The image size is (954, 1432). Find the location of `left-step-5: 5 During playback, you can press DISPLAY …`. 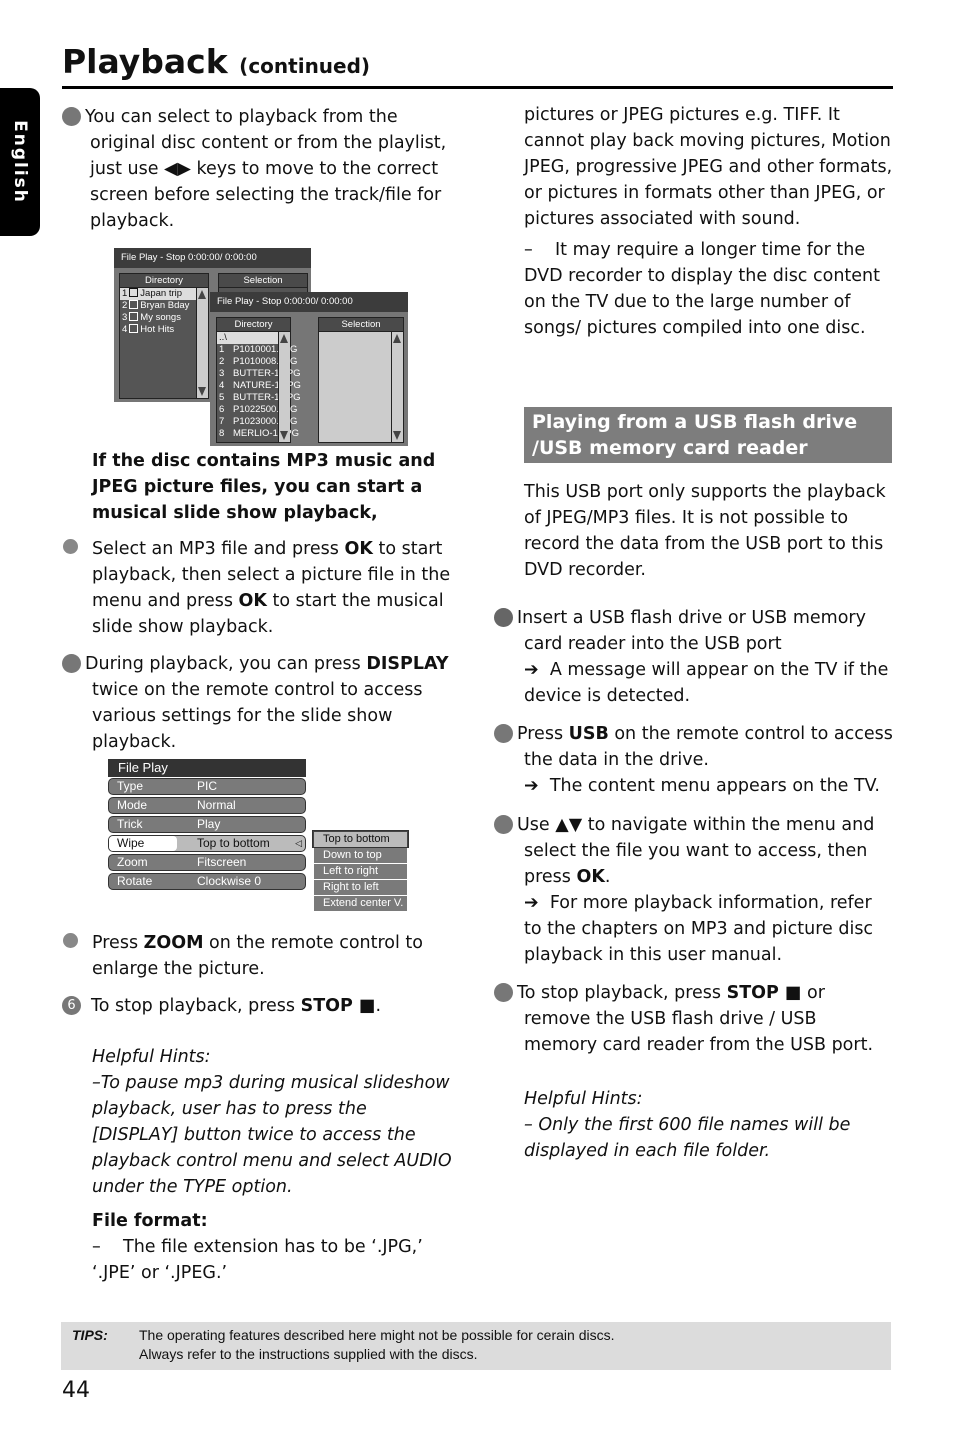

left-step-5: 5 During playback, you can press DISPLAY … is located at coordinates (250, 703).